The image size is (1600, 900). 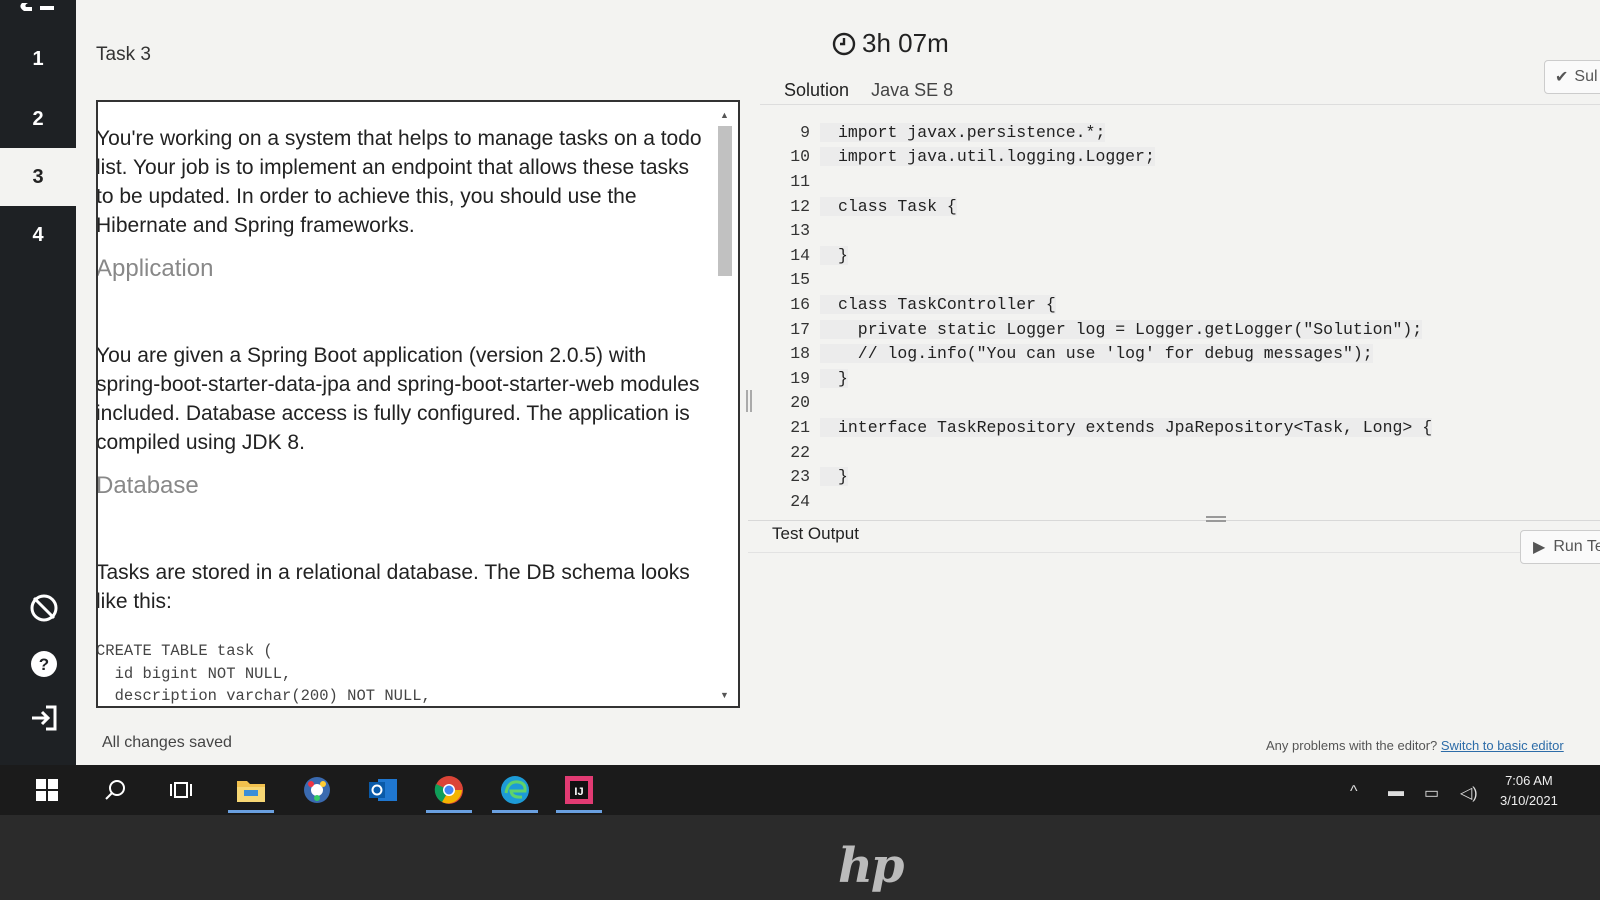 What do you see at coordinates (317, 790) in the screenshot?
I see `settings-app-icon` at bounding box center [317, 790].